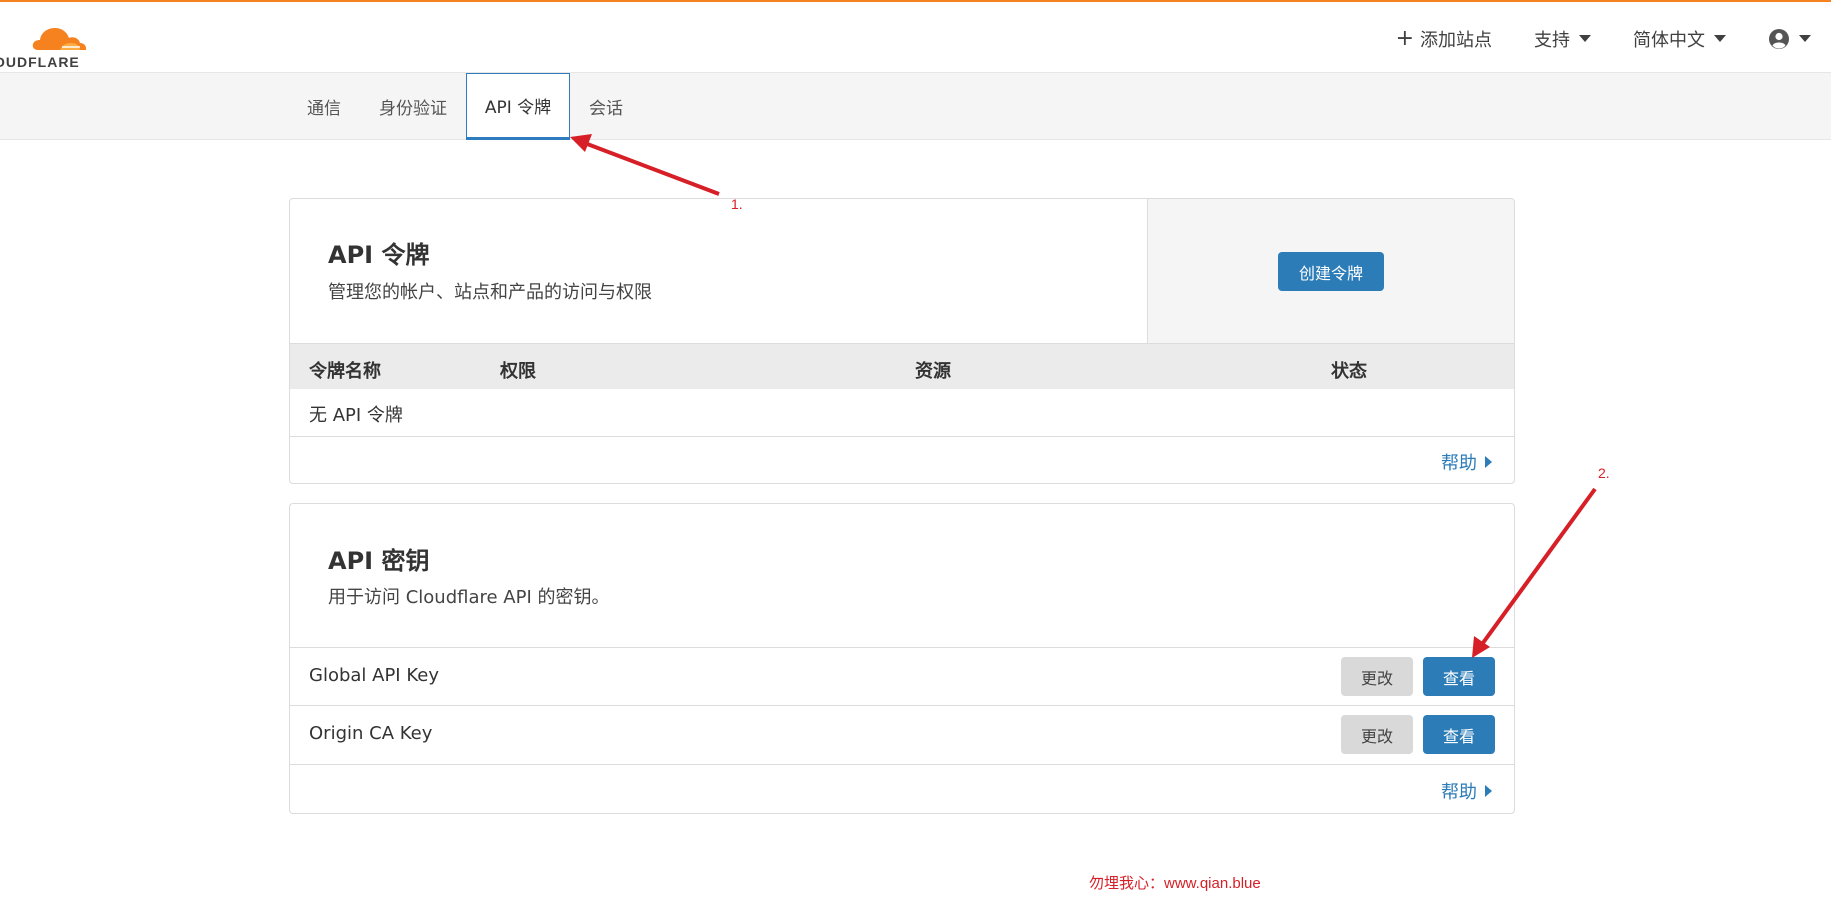 This screenshot has height=908, width=1831. What do you see at coordinates (379, 561) in the screenshot?
I see `api-keys-title: API 密钥` at bounding box center [379, 561].